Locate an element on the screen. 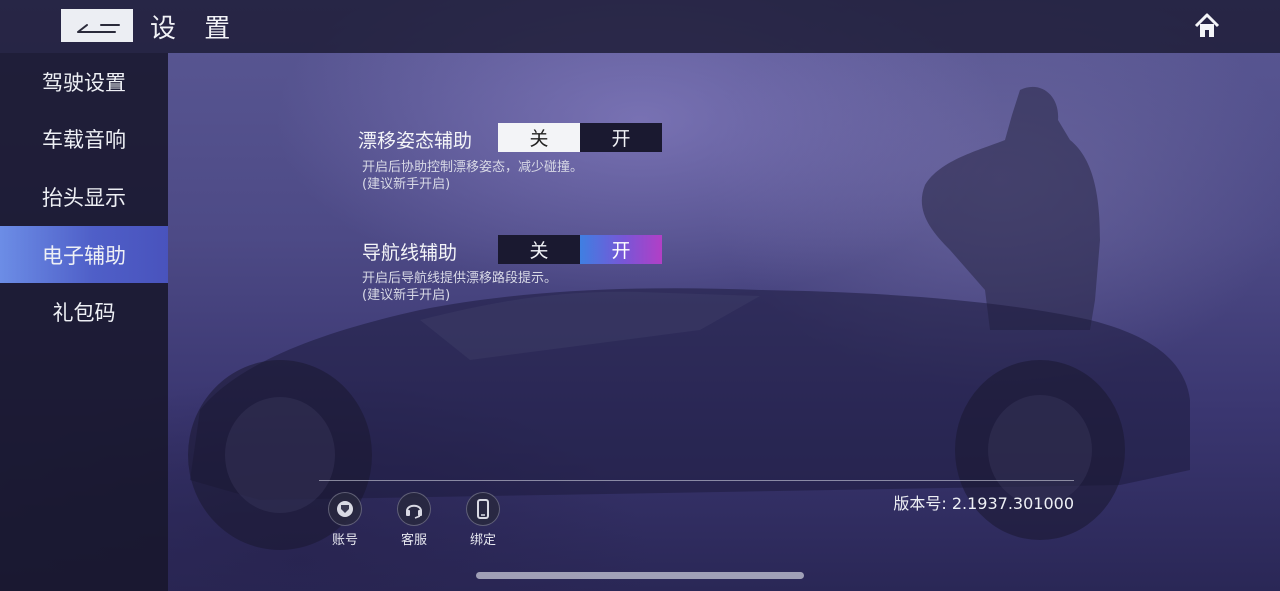  drift-assist-label: 漂移姿态辅助 is located at coordinates (415, 141).